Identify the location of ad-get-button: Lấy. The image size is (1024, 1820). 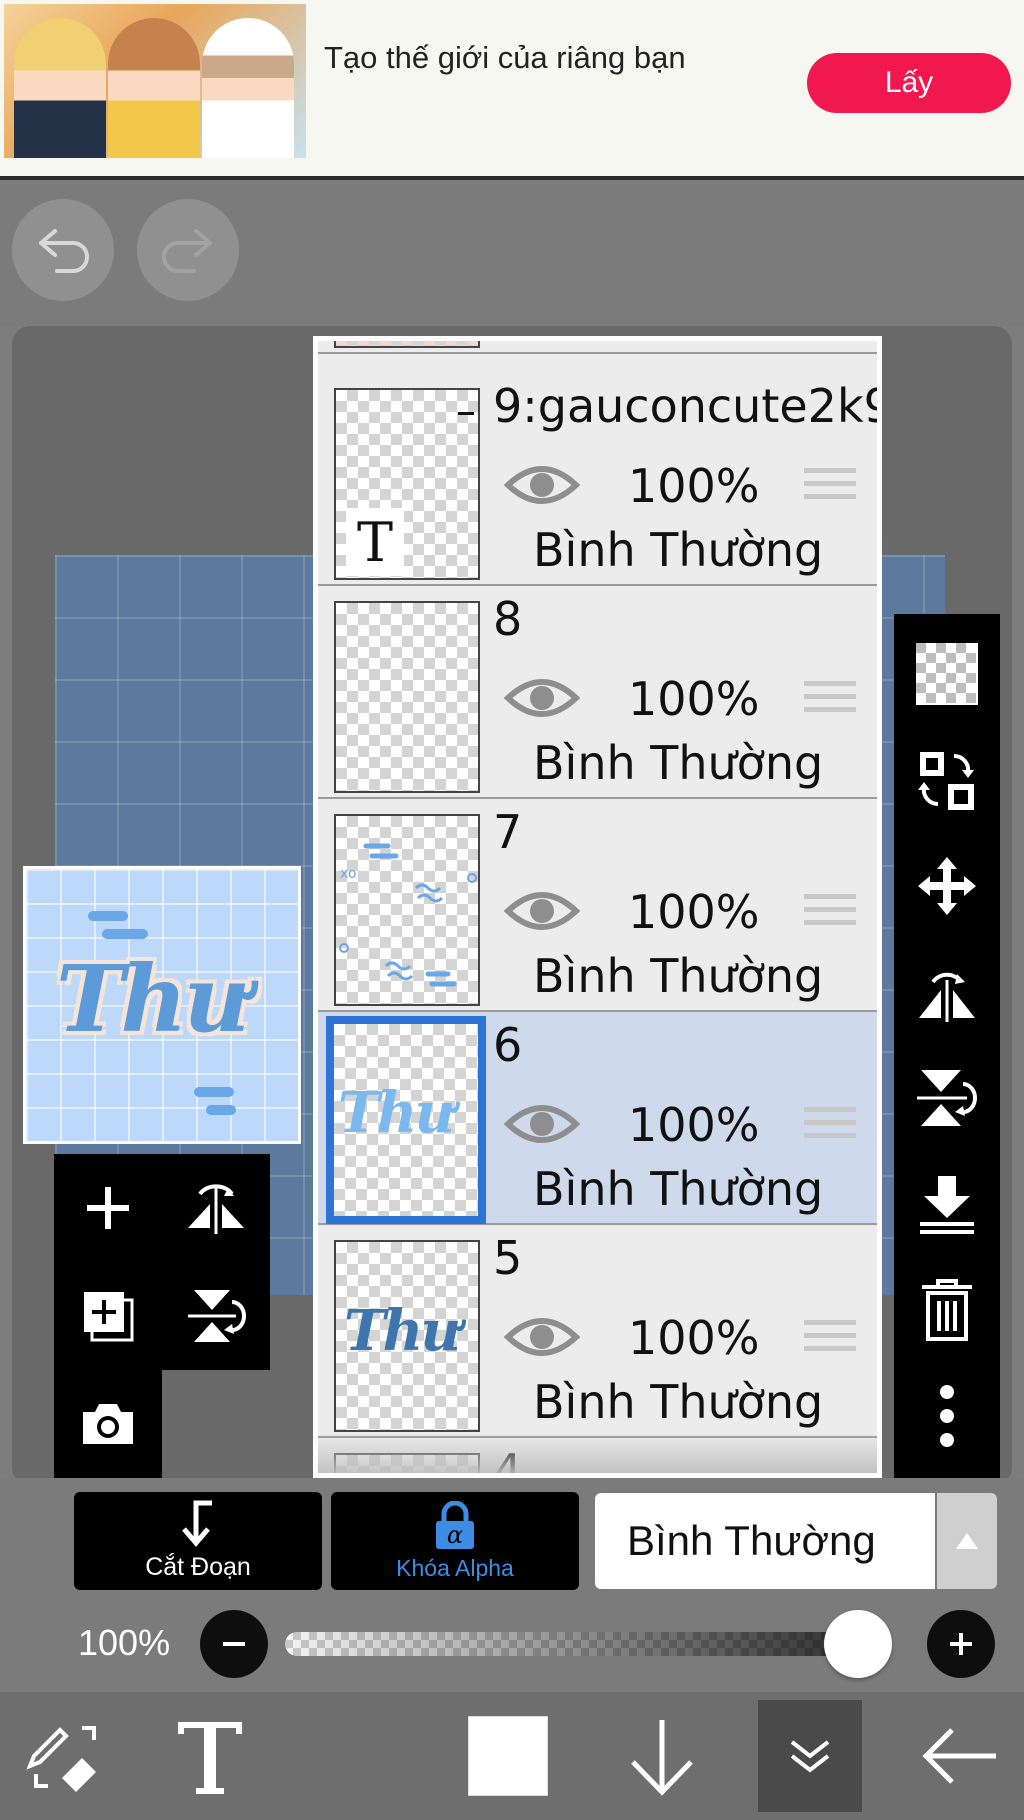
(909, 83).